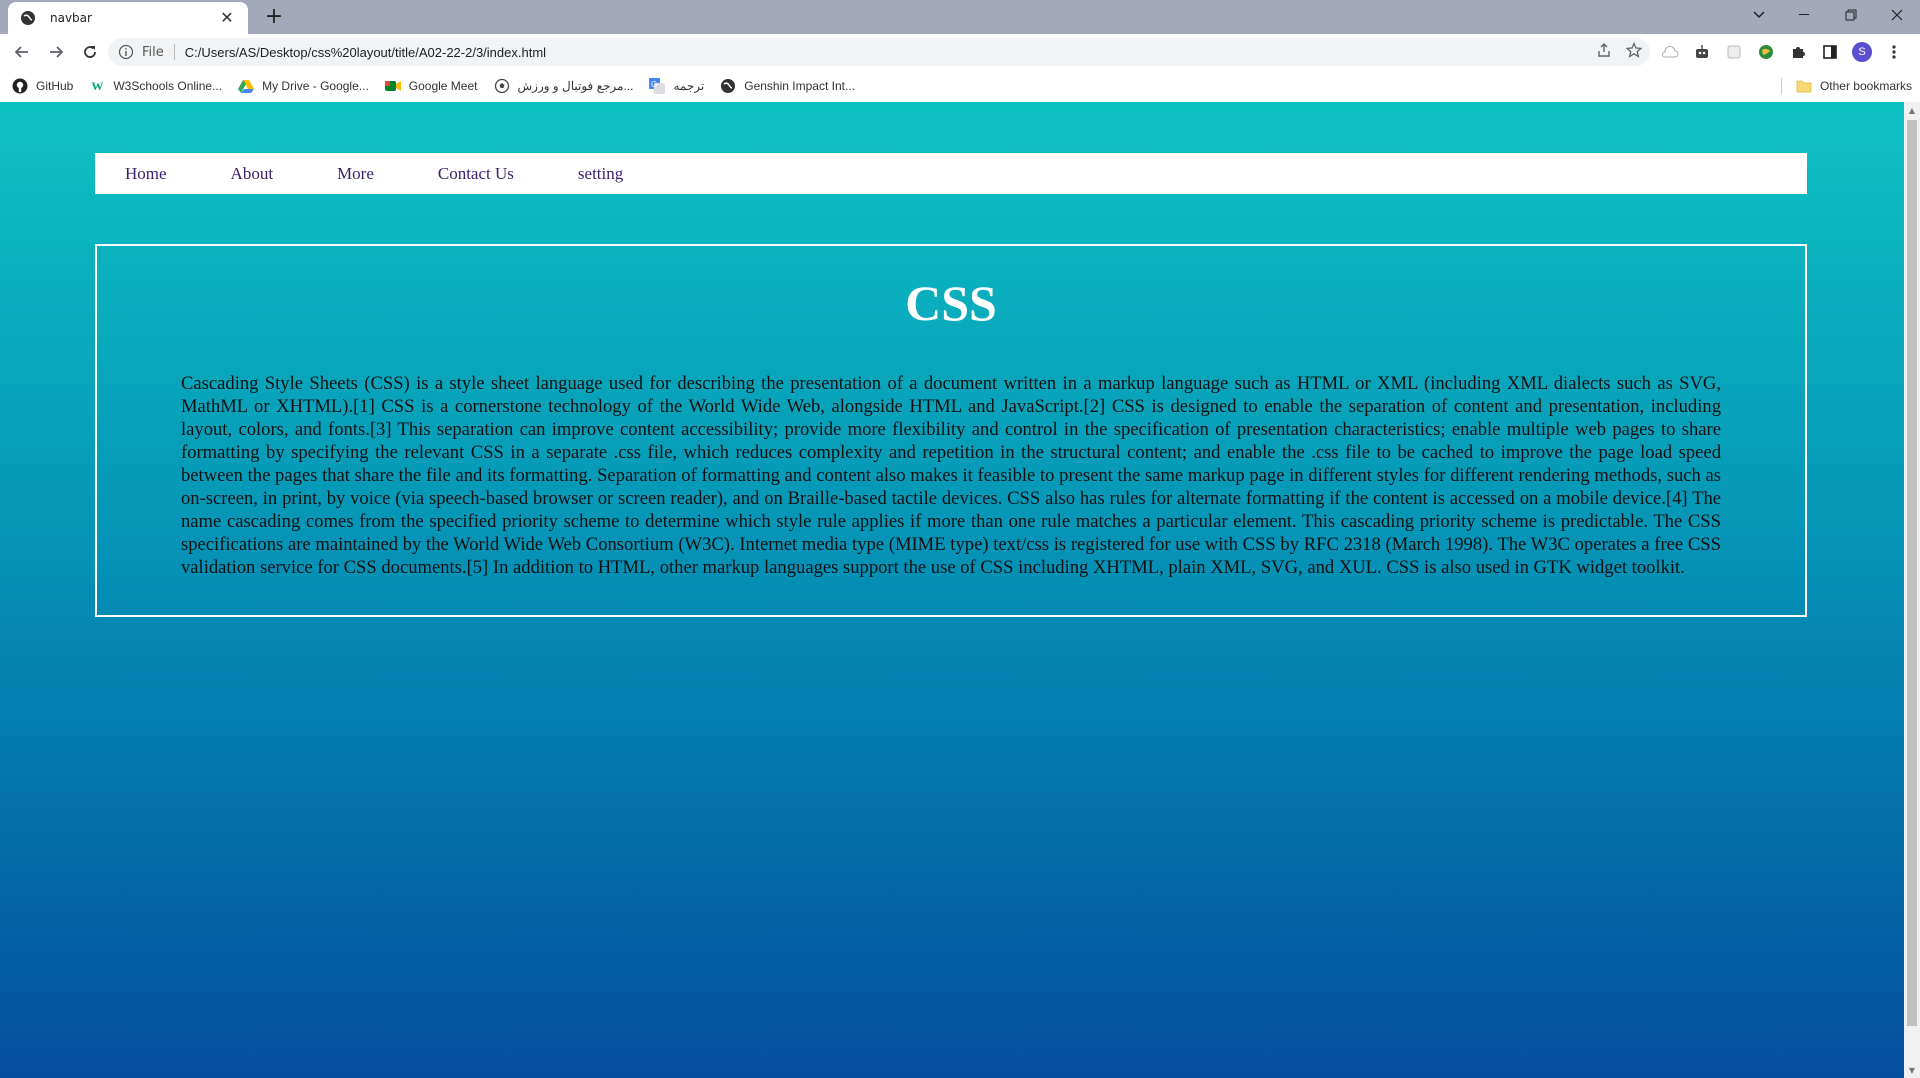 The width and height of the screenshot is (1920, 1078). I want to click on omnibox-divider, so click(174, 52).